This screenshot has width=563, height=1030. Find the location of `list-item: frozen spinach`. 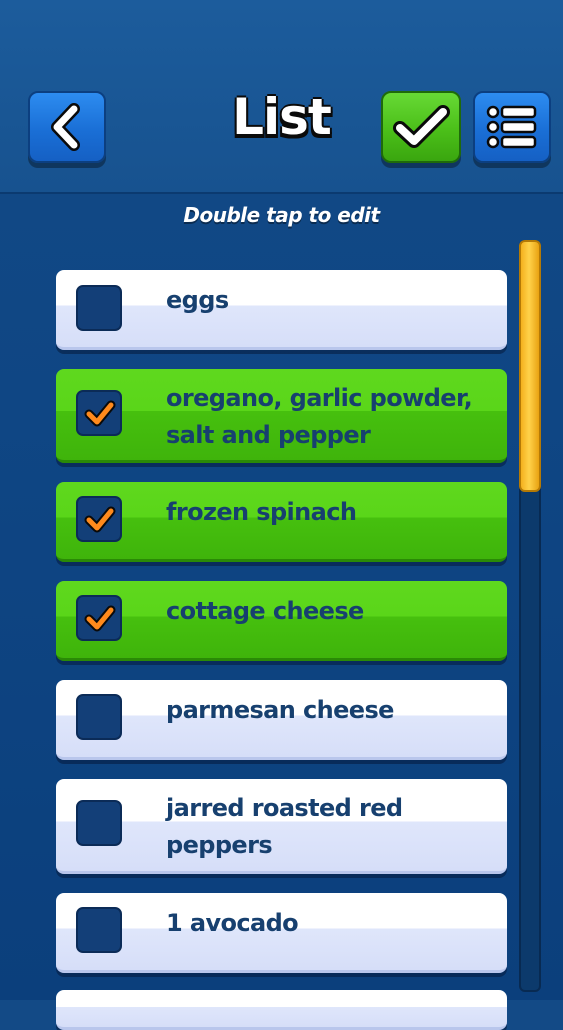

list-item: frozen spinach is located at coordinates (281, 522).